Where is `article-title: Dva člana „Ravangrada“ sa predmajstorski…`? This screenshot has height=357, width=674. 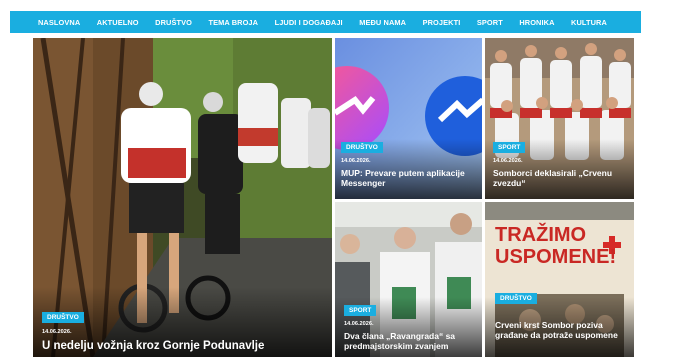 article-title: Dva člana „Ravangrada“ sa predmajstorski… is located at coordinates (410, 341).